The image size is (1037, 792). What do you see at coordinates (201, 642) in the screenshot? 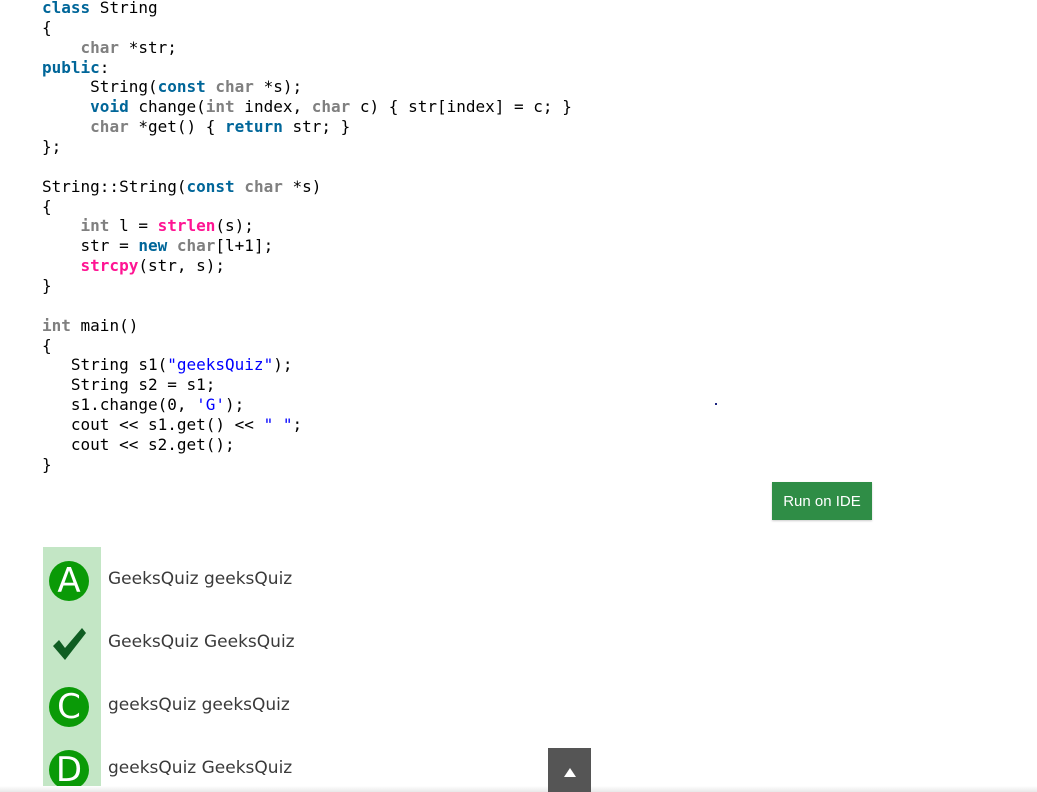
I see `option-b-text: GeeksQuiz GeeksQuiz` at bounding box center [201, 642].